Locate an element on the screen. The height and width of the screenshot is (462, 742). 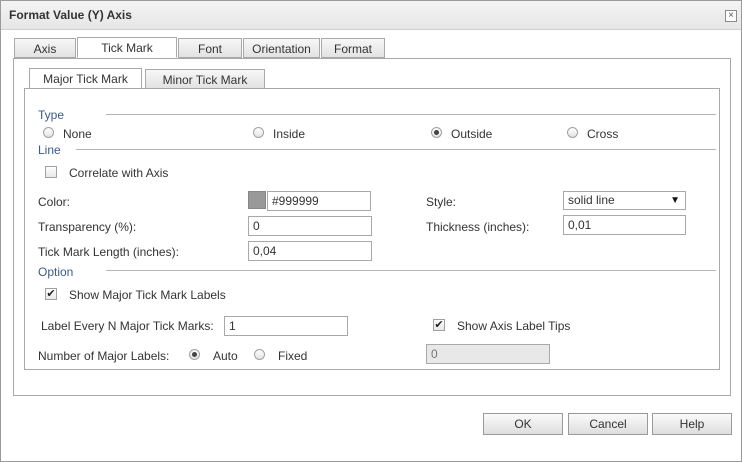
ok-button: OK is located at coordinates (523, 424).